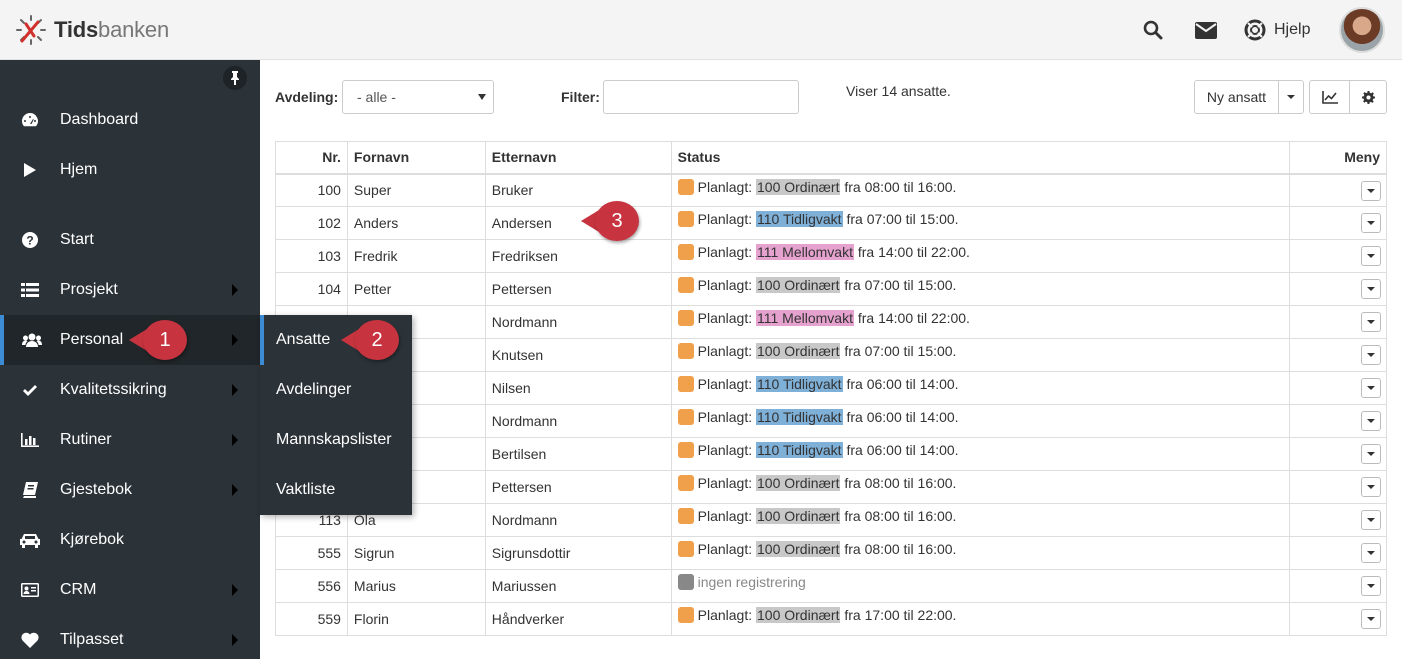 This screenshot has width=1402, height=665. Describe the element at coordinates (578, 322) in the screenshot. I see `cell-last-name: Nordmann` at that location.